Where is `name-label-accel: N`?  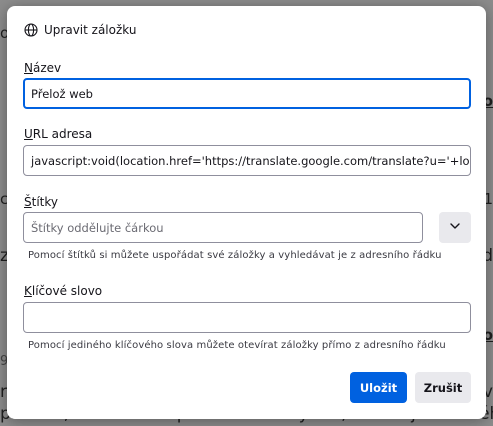
name-label-accel: N is located at coordinates (28, 68).